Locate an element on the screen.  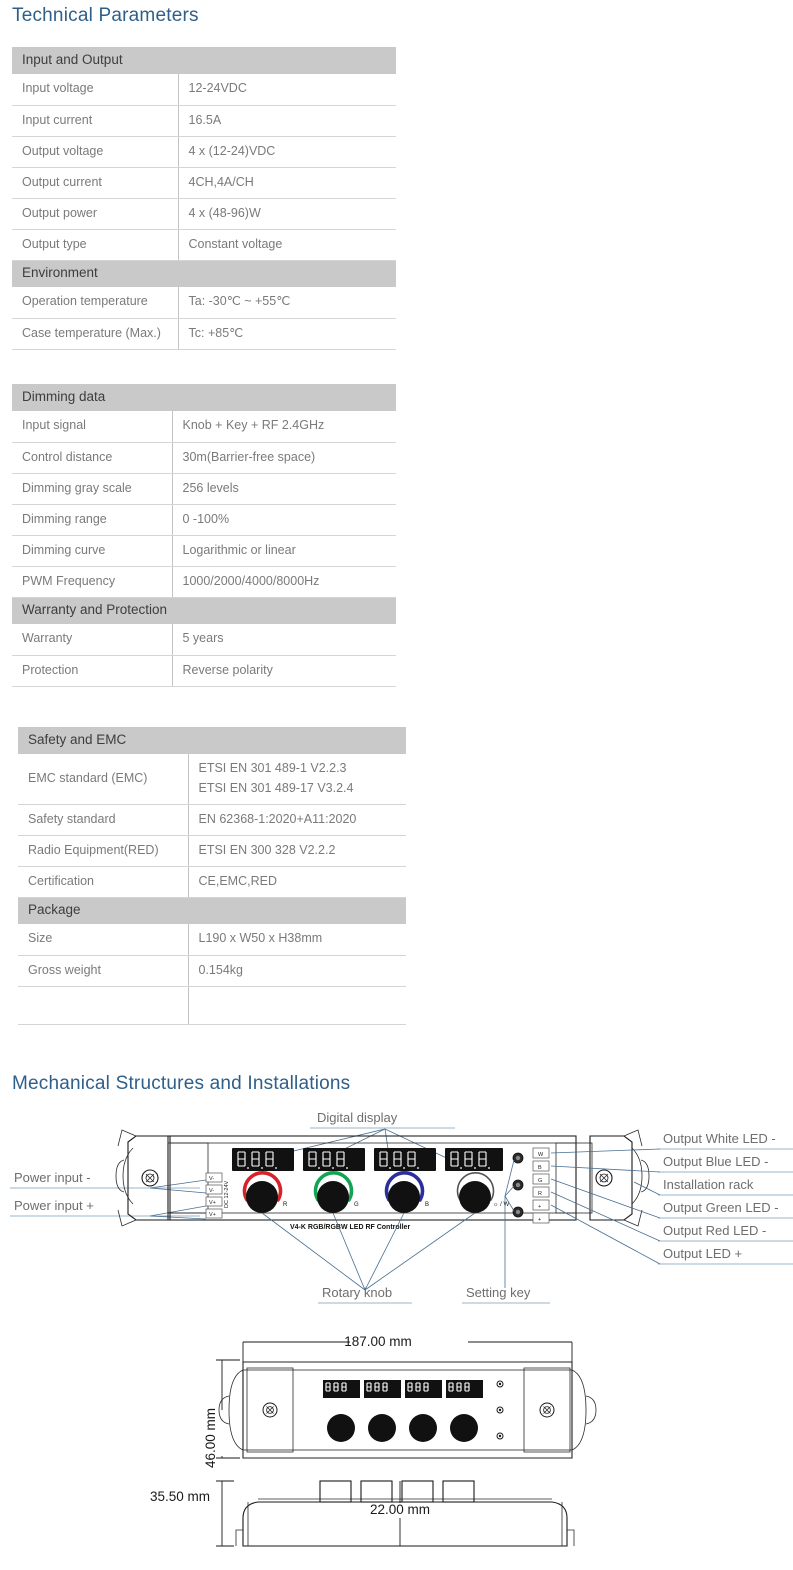
row-value: Tc: +85℃ is located at coordinates (287, 334).